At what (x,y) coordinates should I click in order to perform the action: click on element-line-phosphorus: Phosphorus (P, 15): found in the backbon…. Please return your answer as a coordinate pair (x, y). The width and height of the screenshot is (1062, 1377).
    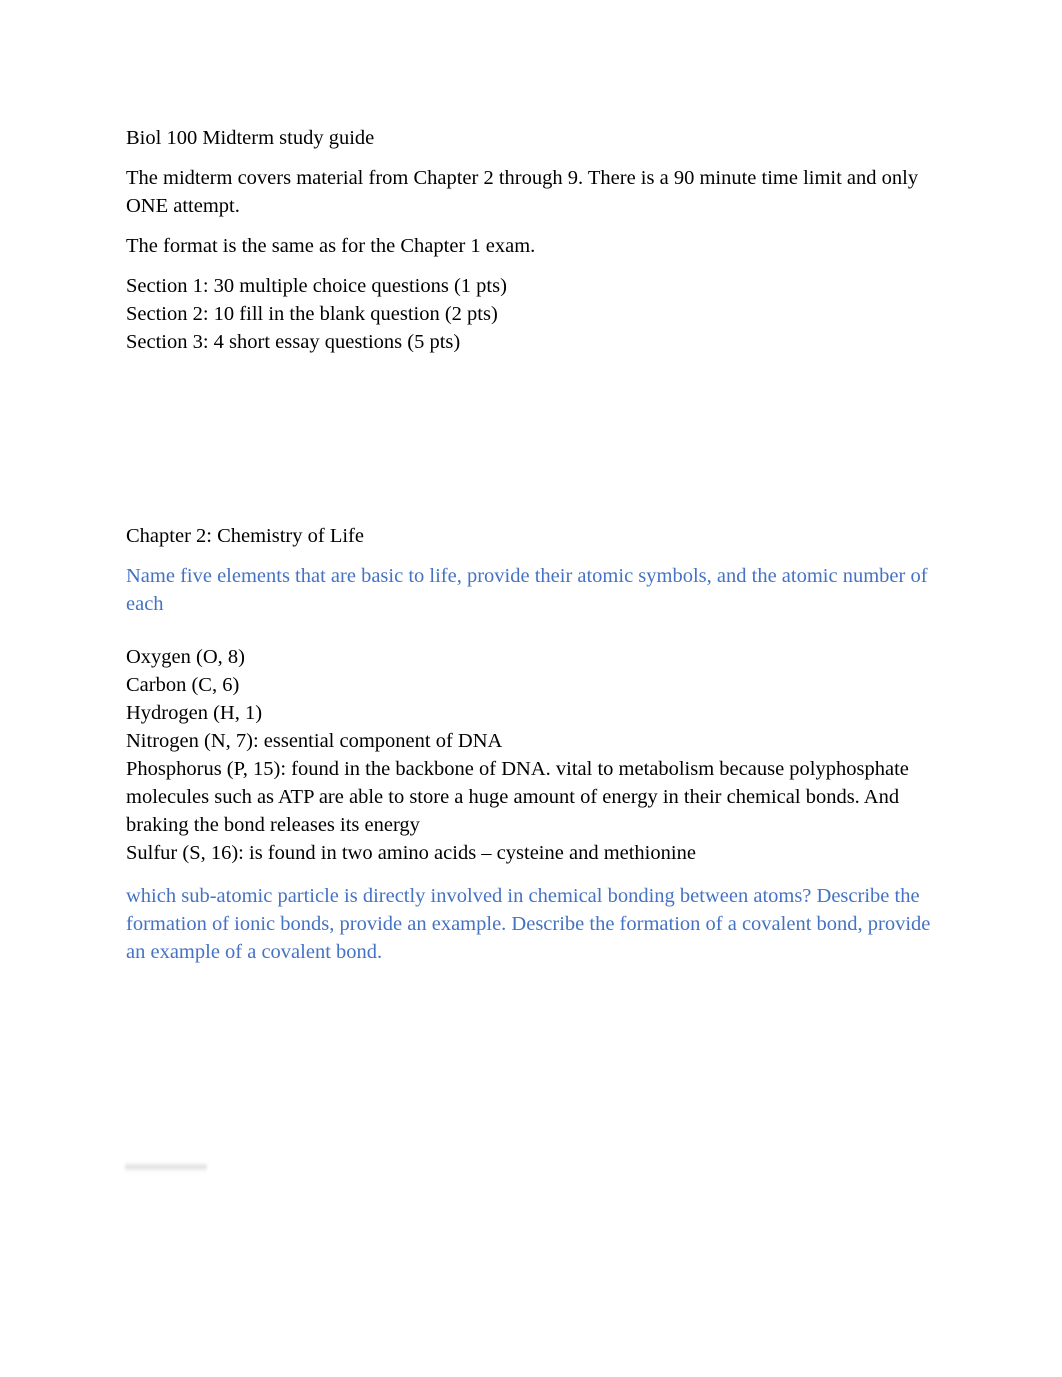
    Looking at the image, I should click on (517, 797).